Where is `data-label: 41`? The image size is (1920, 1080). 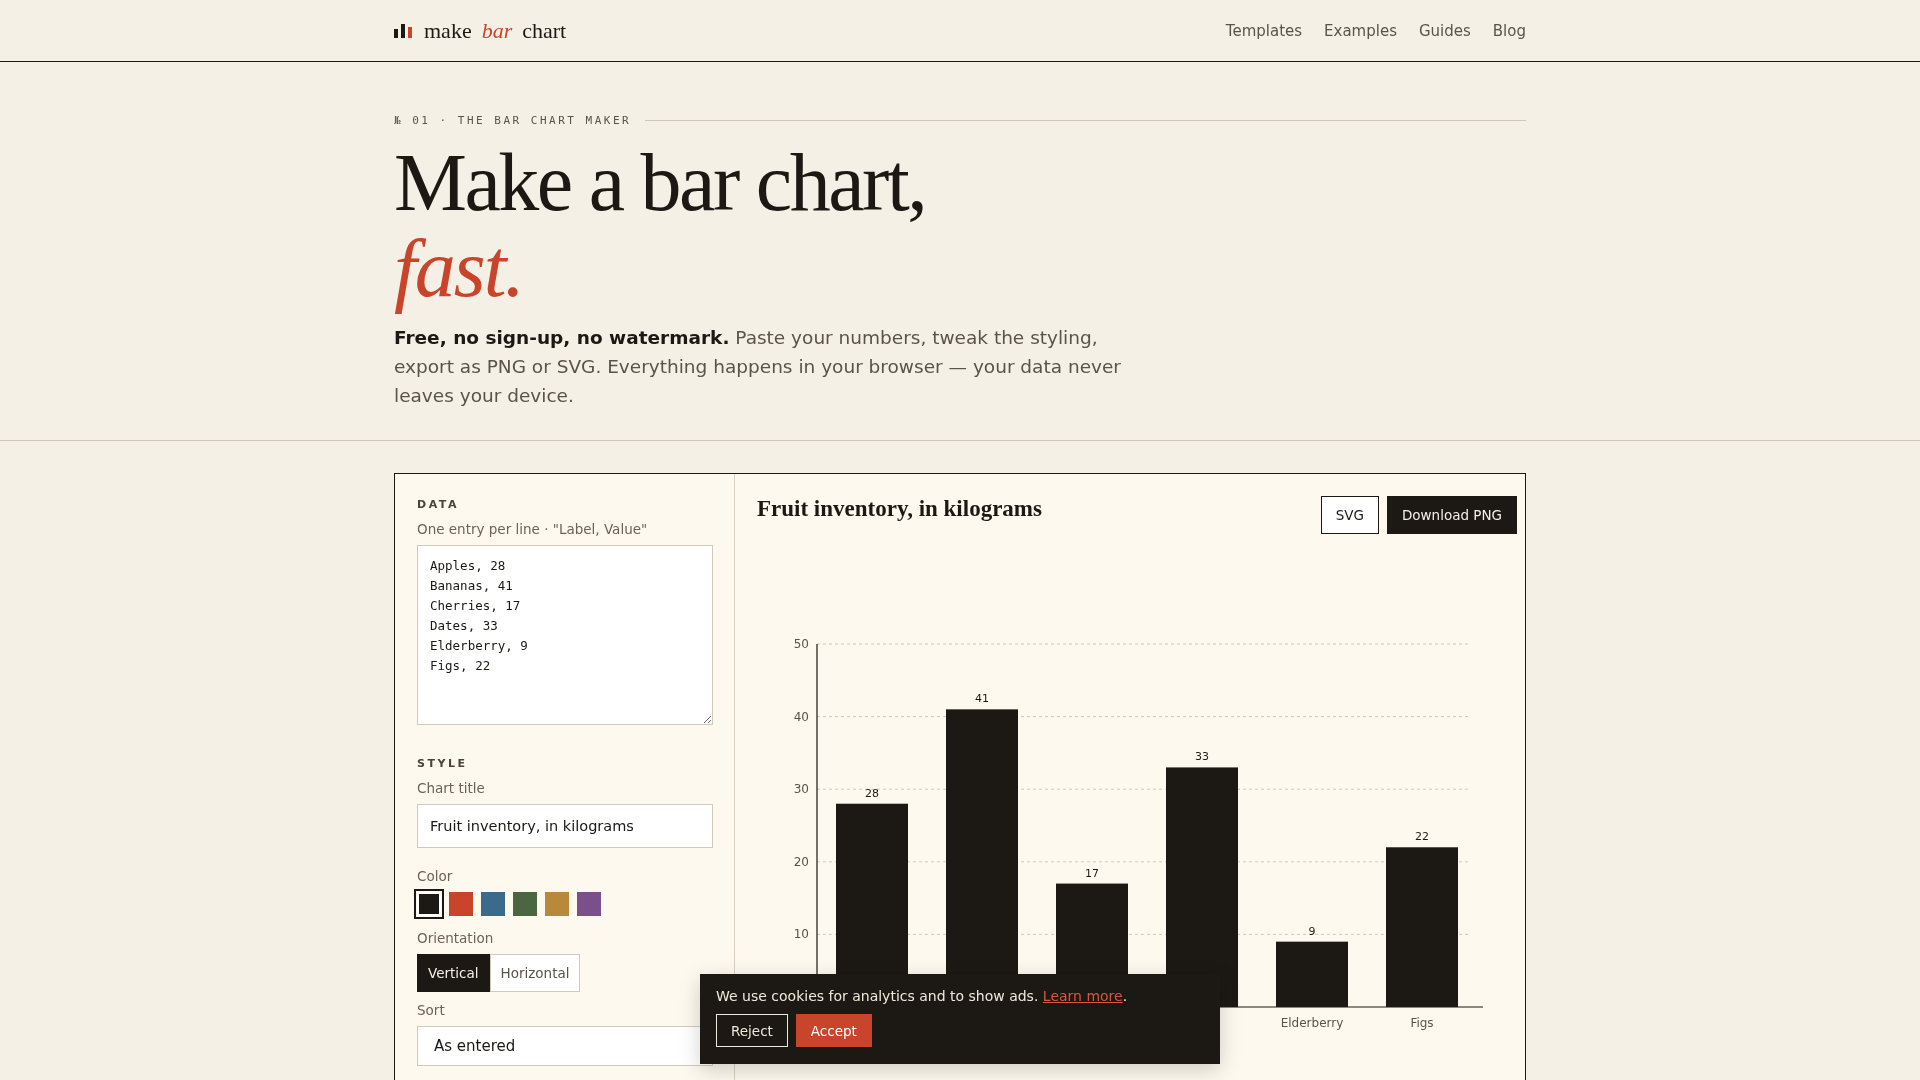
data-label: 41 is located at coordinates (982, 699).